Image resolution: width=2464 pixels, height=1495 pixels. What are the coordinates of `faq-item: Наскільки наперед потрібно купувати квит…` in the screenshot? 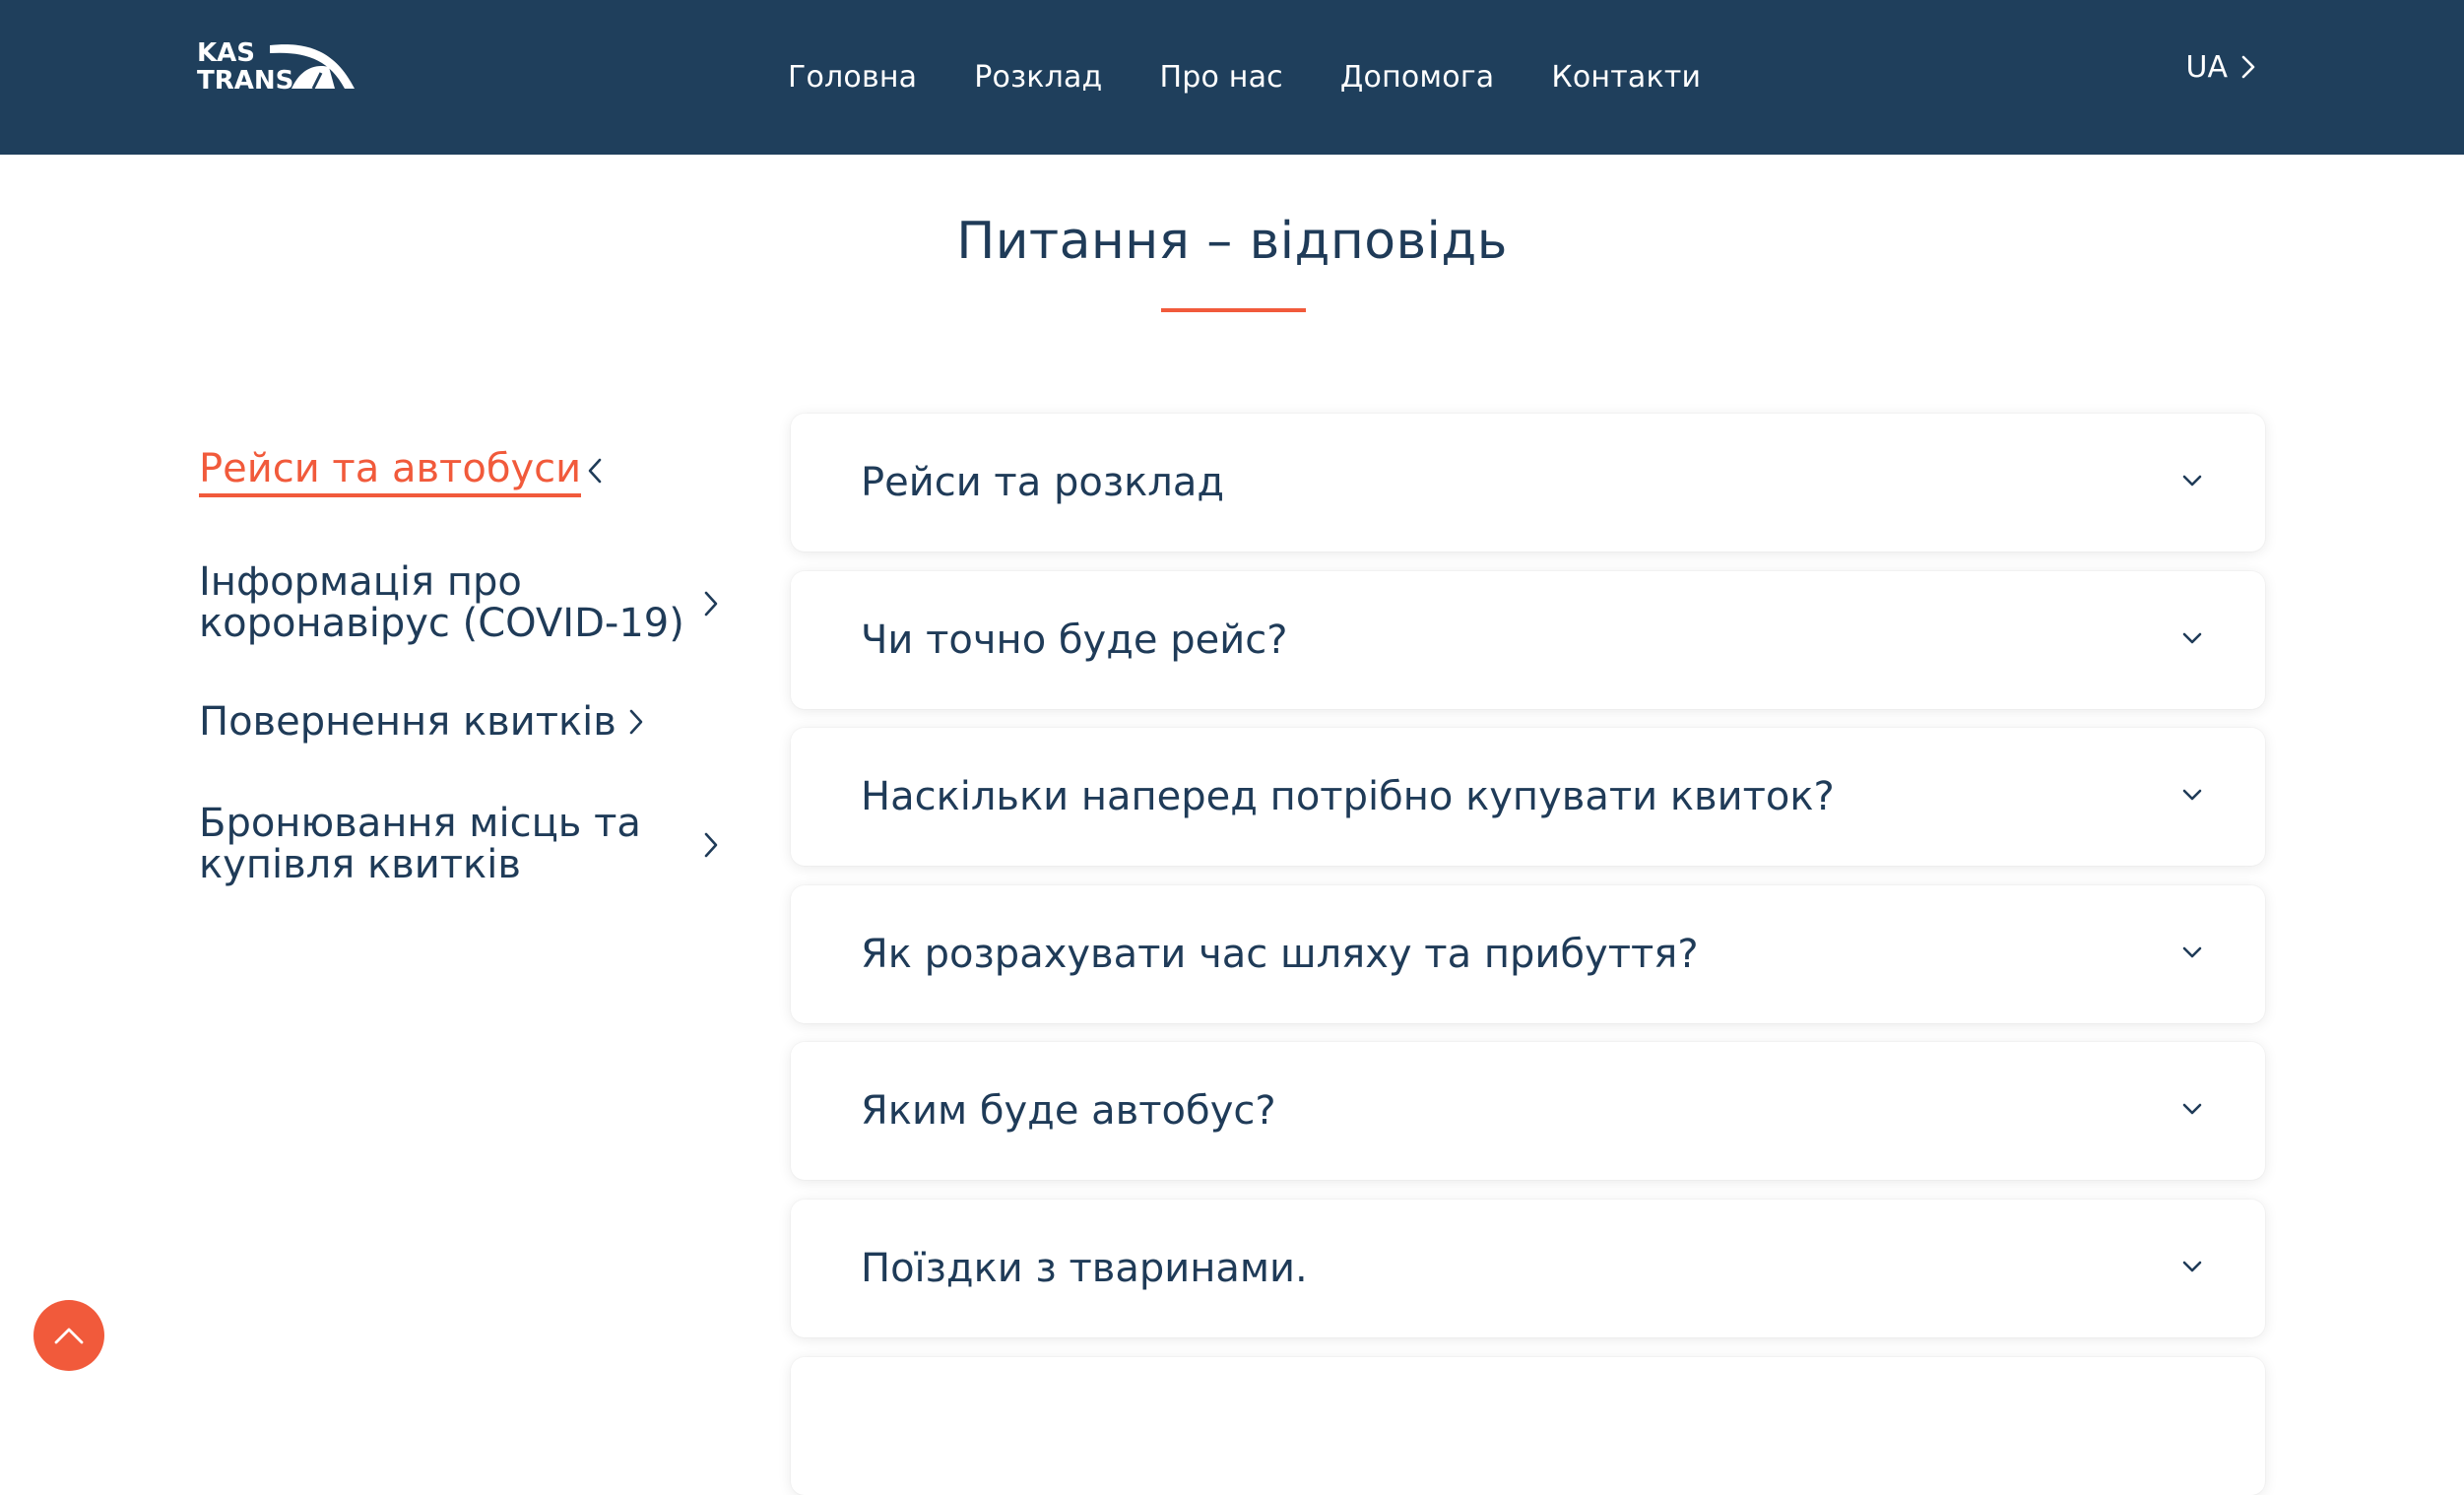 It's located at (1528, 797).